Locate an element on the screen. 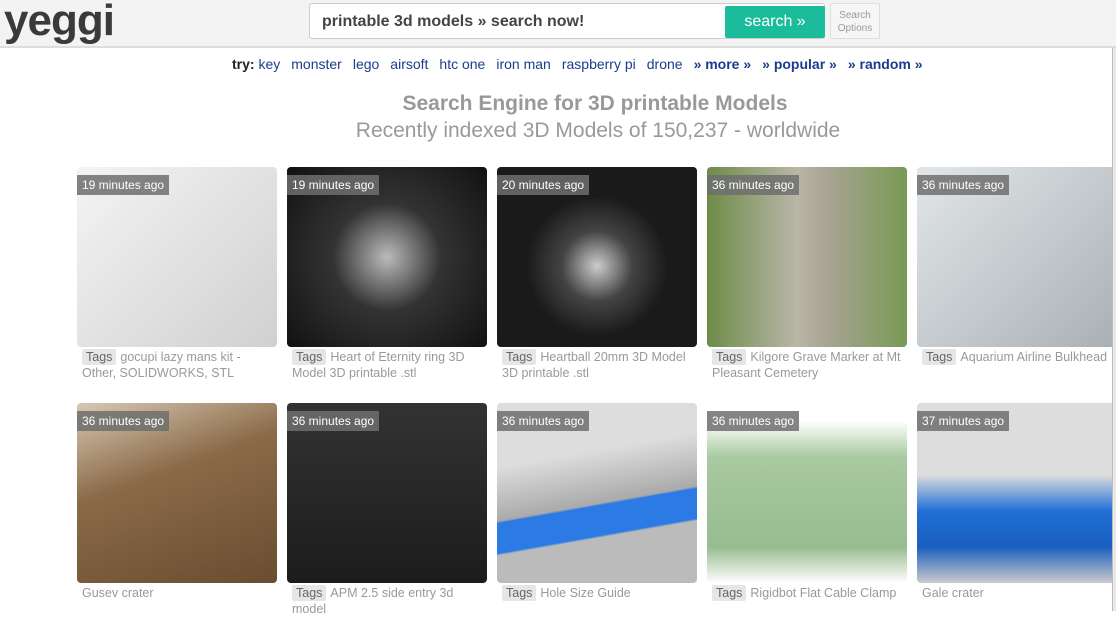 The height and width of the screenshot is (619, 1116). try-label: try: is located at coordinates (243, 64).